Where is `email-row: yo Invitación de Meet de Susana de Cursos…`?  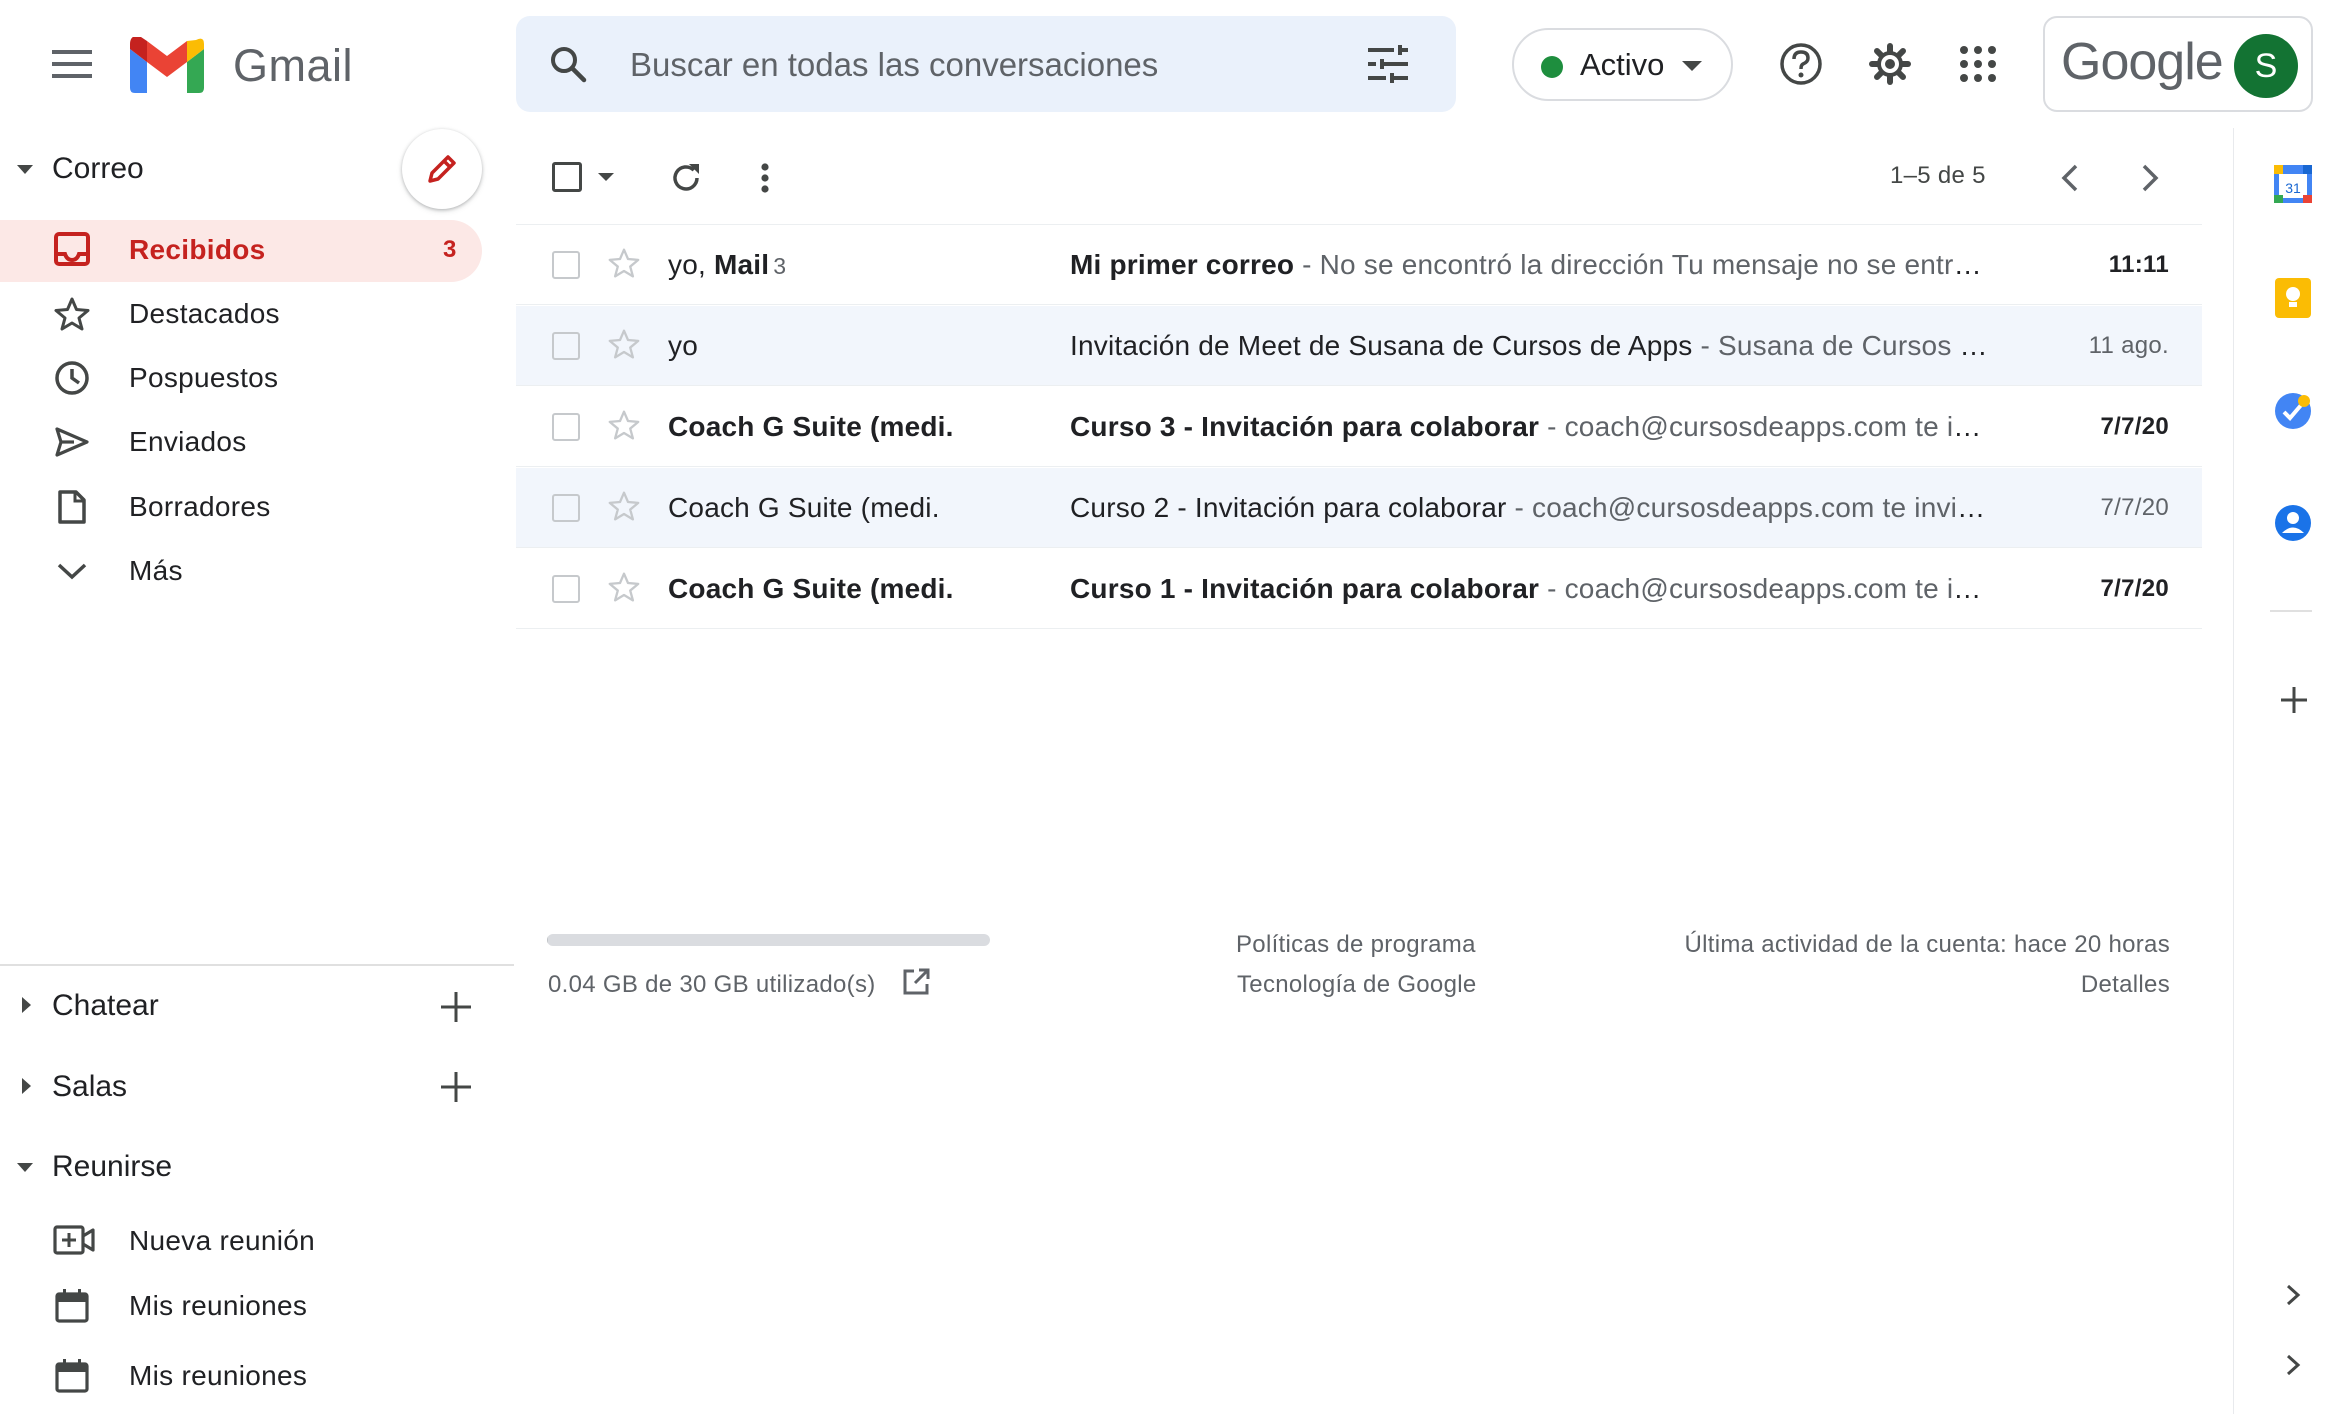
email-row: yo Invitación de Meet de Susana de Cursos… is located at coordinates (1359, 346).